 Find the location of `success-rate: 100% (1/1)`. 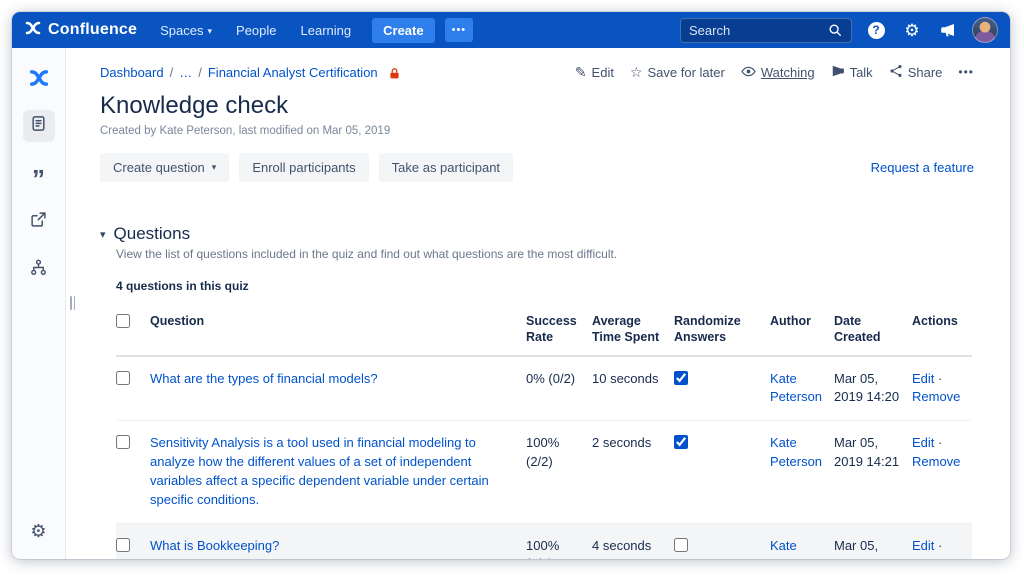

success-rate: 100% (1/1) is located at coordinates (559, 541).